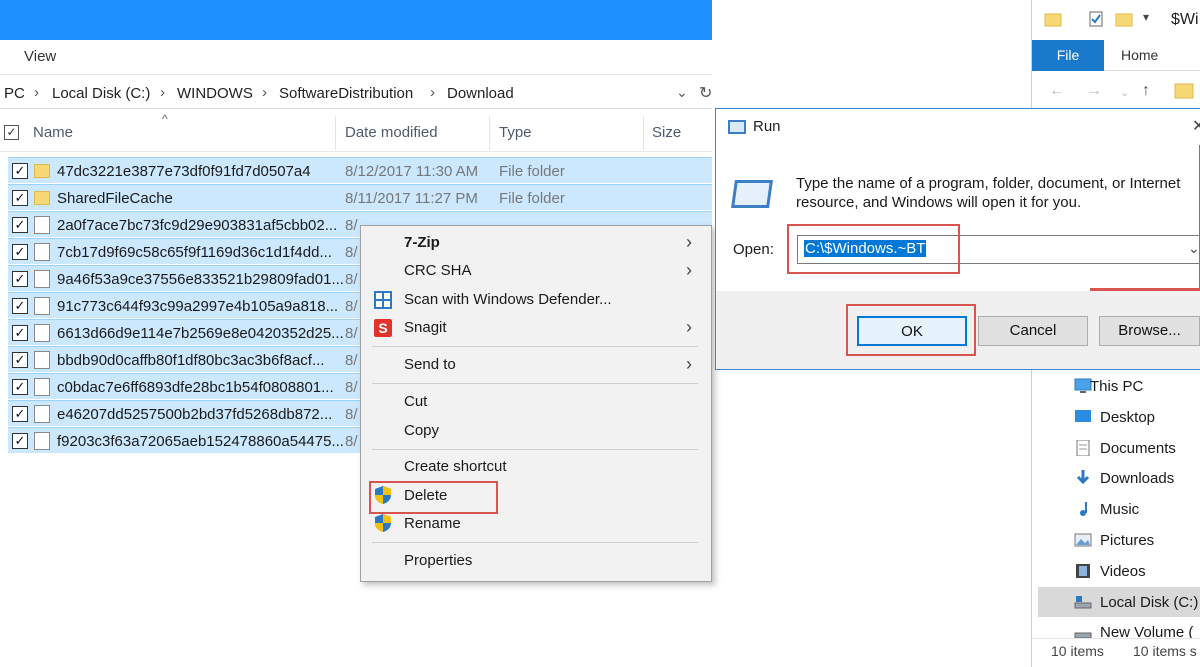 The image size is (1200, 667). What do you see at coordinates (1123, 571) in the screenshot?
I see `tree-item-videos: Videos` at bounding box center [1123, 571].